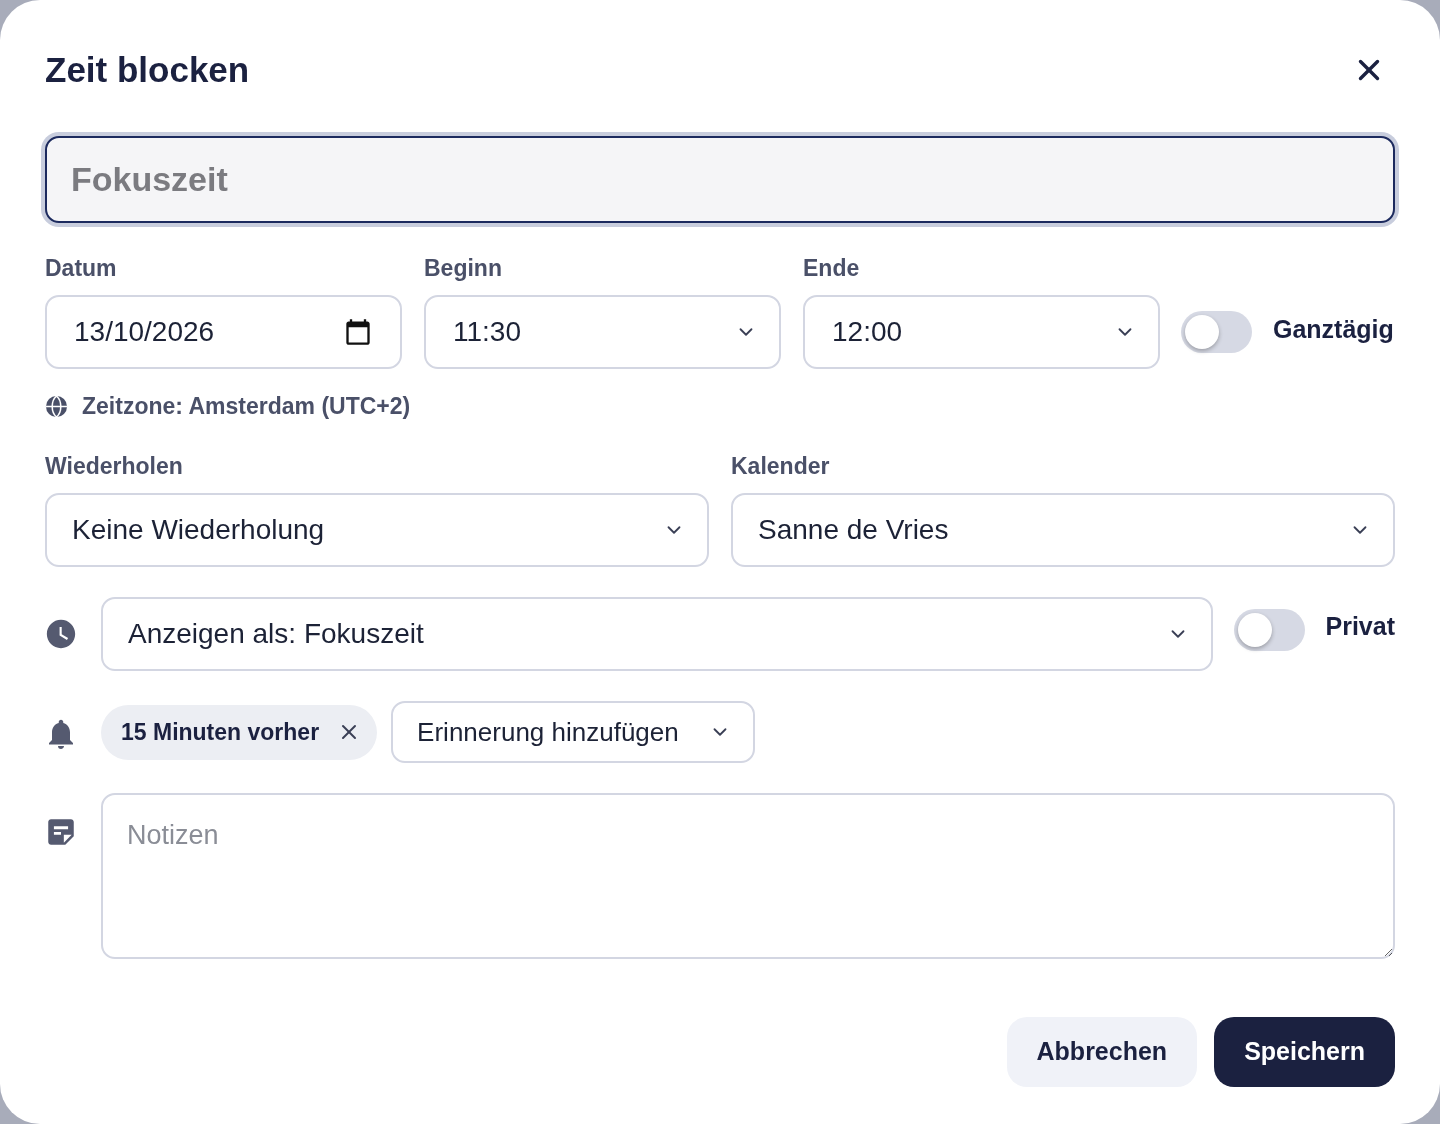  What do you see at coordinates (832, 268) in the screenshot?
I see `field-label: Ende` at bounding box center [832, 268].